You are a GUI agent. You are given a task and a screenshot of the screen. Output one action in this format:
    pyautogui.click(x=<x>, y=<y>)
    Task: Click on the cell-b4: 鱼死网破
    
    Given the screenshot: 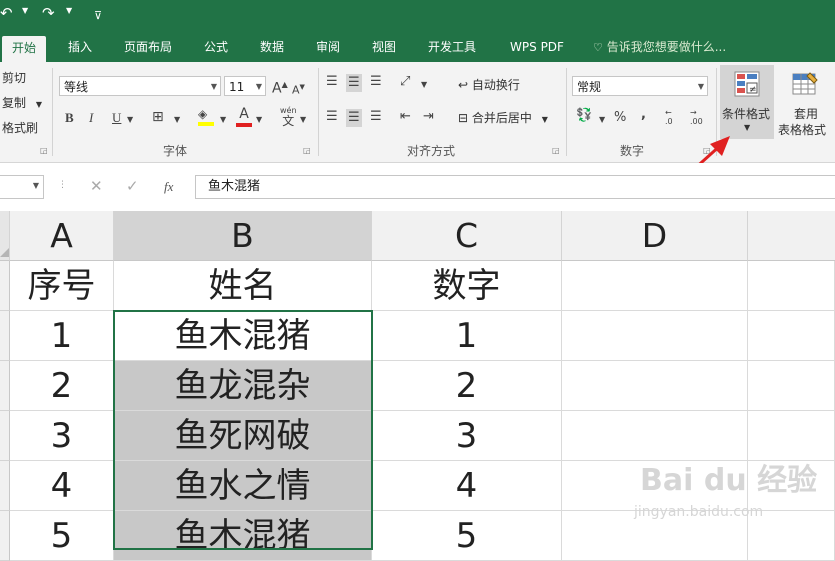 What is the action you would take?
    pyautogui.click(x=243, y=436)
    